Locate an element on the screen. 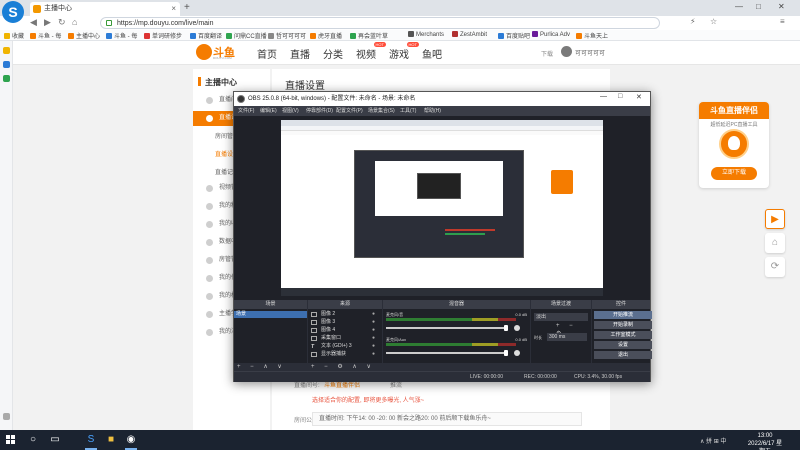 This screenshot has width=800, height=450. obs-menu-docks: 停靠部件(D) is located at coordinates (319, 110).